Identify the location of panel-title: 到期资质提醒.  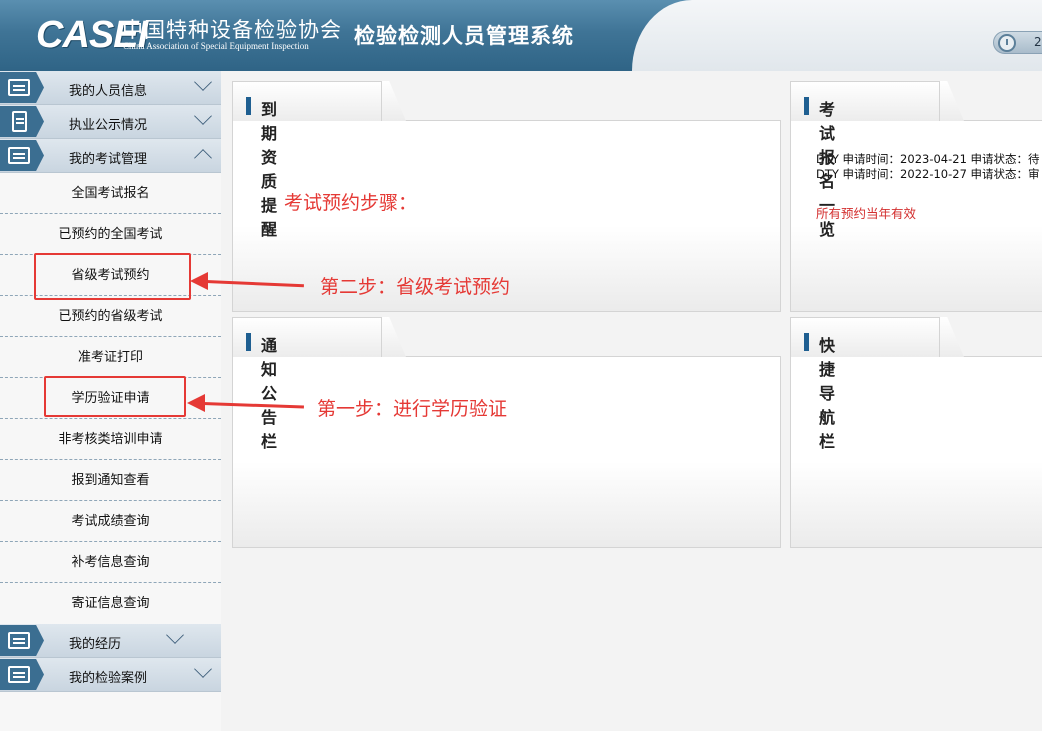
(269, 169).